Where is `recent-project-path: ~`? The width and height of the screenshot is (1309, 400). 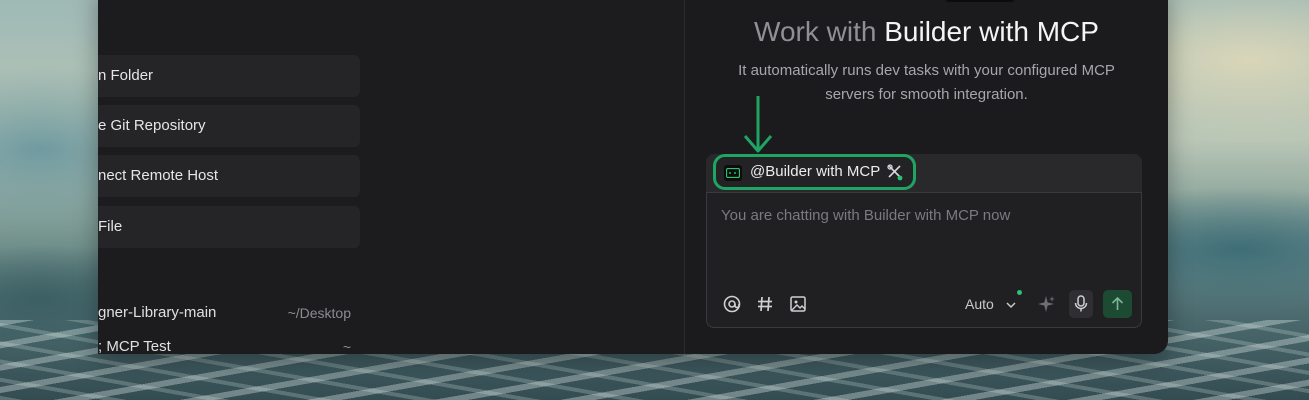 recent-project-path: ~ is located at coordinates (346, 346).